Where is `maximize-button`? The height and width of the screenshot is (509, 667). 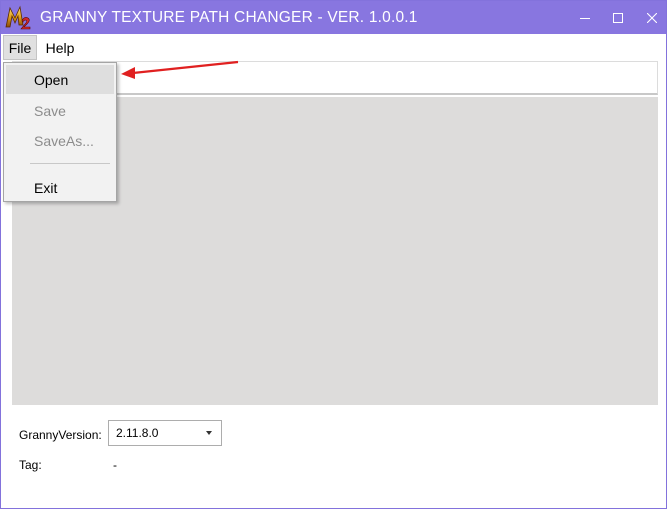 maximize-button is located at coordinates (618, 17).